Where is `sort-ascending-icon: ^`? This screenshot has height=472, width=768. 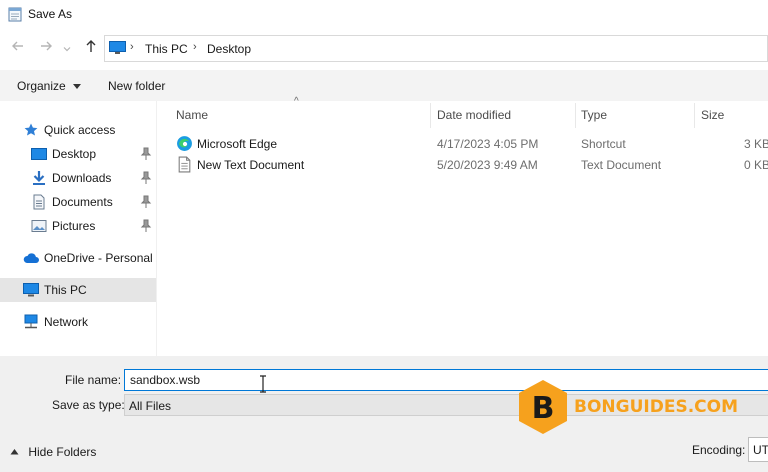 sort-ascending-icon: ^ is located at coordinates (296, 101).